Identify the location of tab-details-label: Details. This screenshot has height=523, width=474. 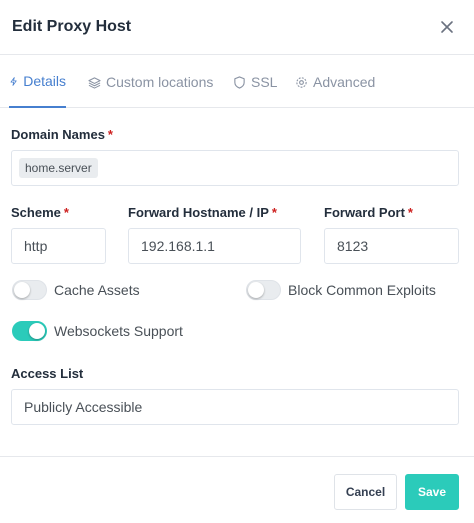
(44, 81).